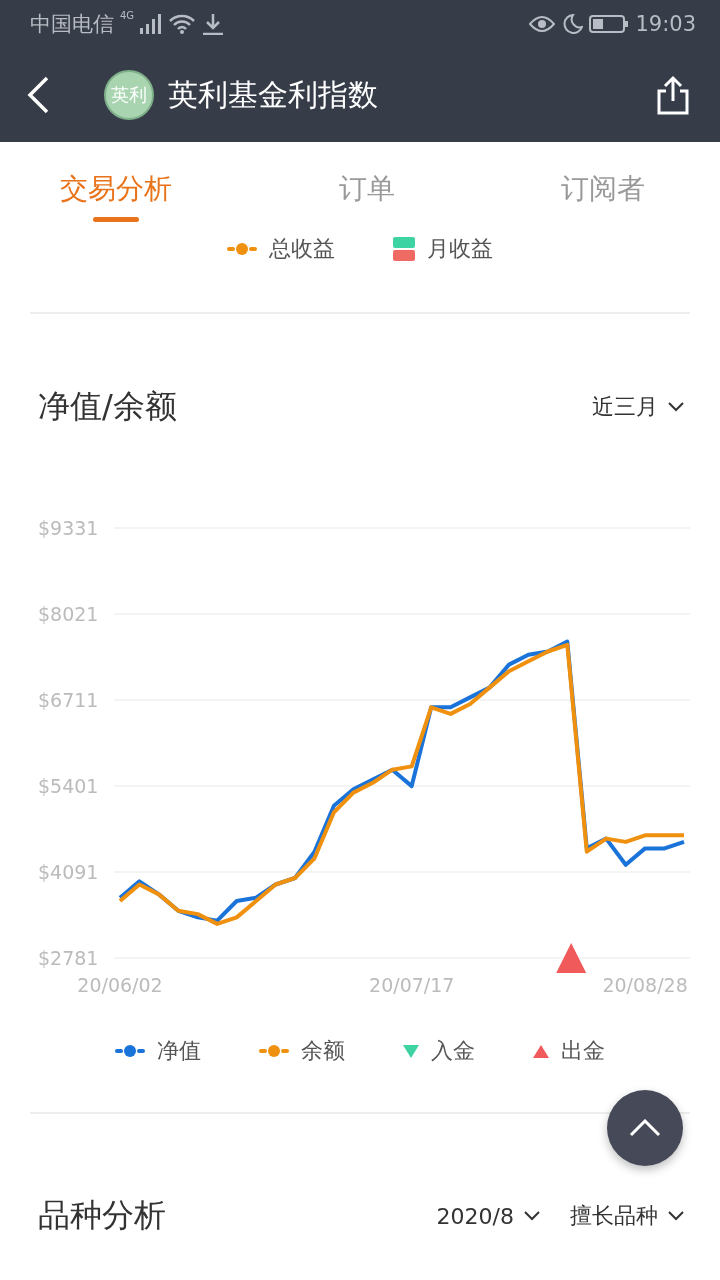 The image size is (720, 1280). I want to click on download-icon, so click(213, 24).